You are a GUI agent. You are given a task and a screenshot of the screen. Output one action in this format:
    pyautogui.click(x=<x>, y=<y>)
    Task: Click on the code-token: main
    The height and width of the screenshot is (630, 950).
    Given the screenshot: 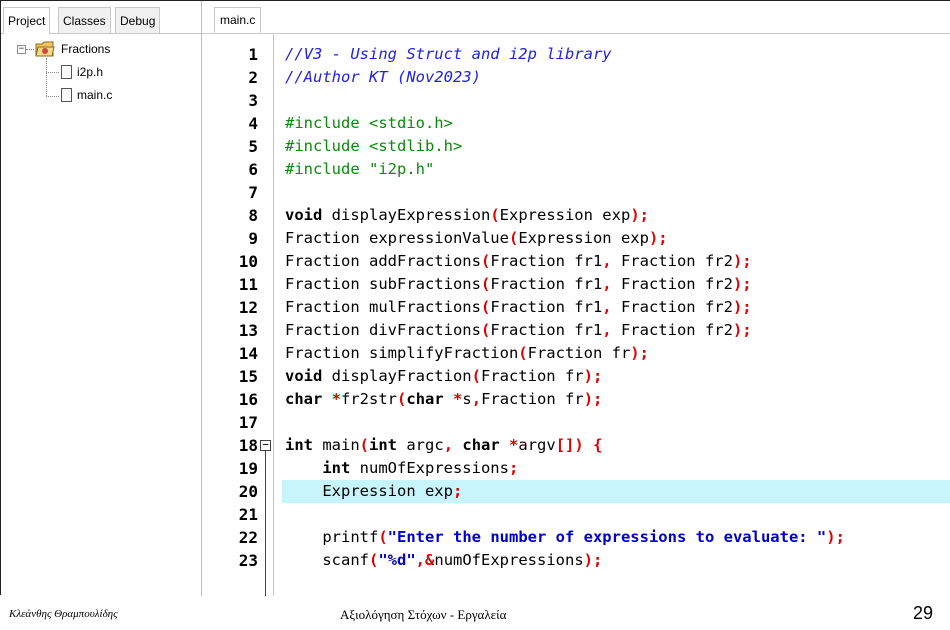 What is the action you would take?
    pyautogui.click(x=336, y=445)
    